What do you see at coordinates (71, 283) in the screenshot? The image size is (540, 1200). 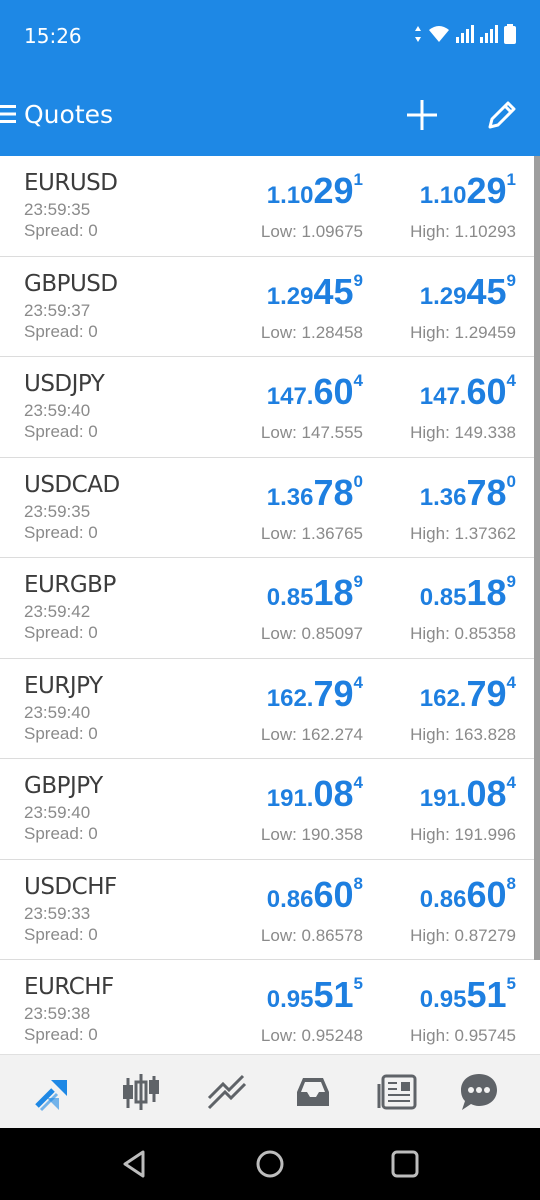 I see `symbol-name: GBPUSD` at bounding box center [71, 283].